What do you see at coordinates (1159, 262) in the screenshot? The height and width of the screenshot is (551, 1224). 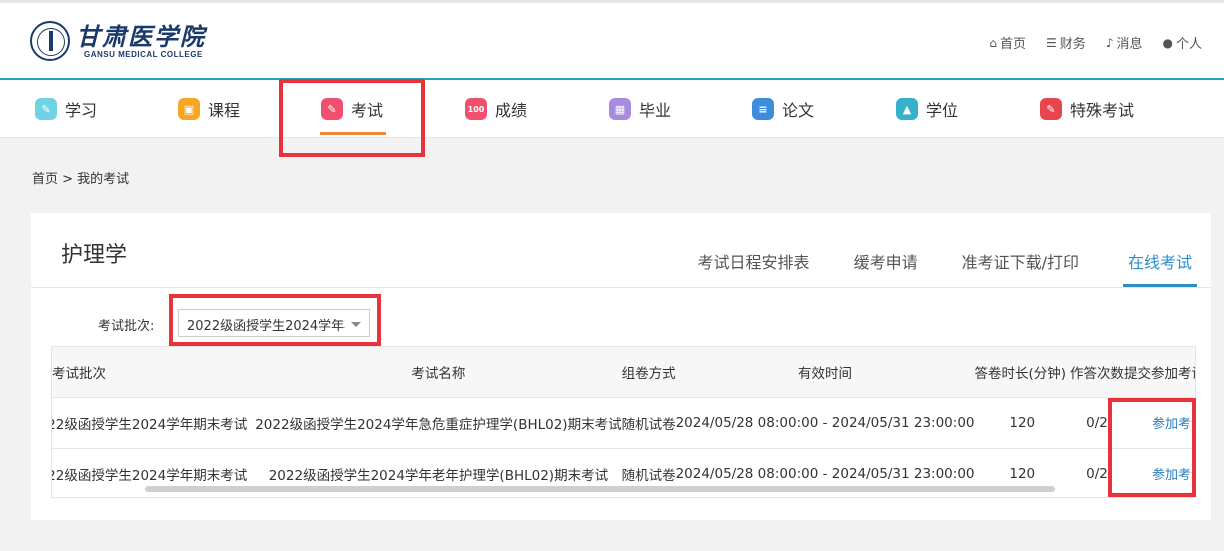 I see `tab-online-exam: 在线考试` at bounding box center [1159, 262].